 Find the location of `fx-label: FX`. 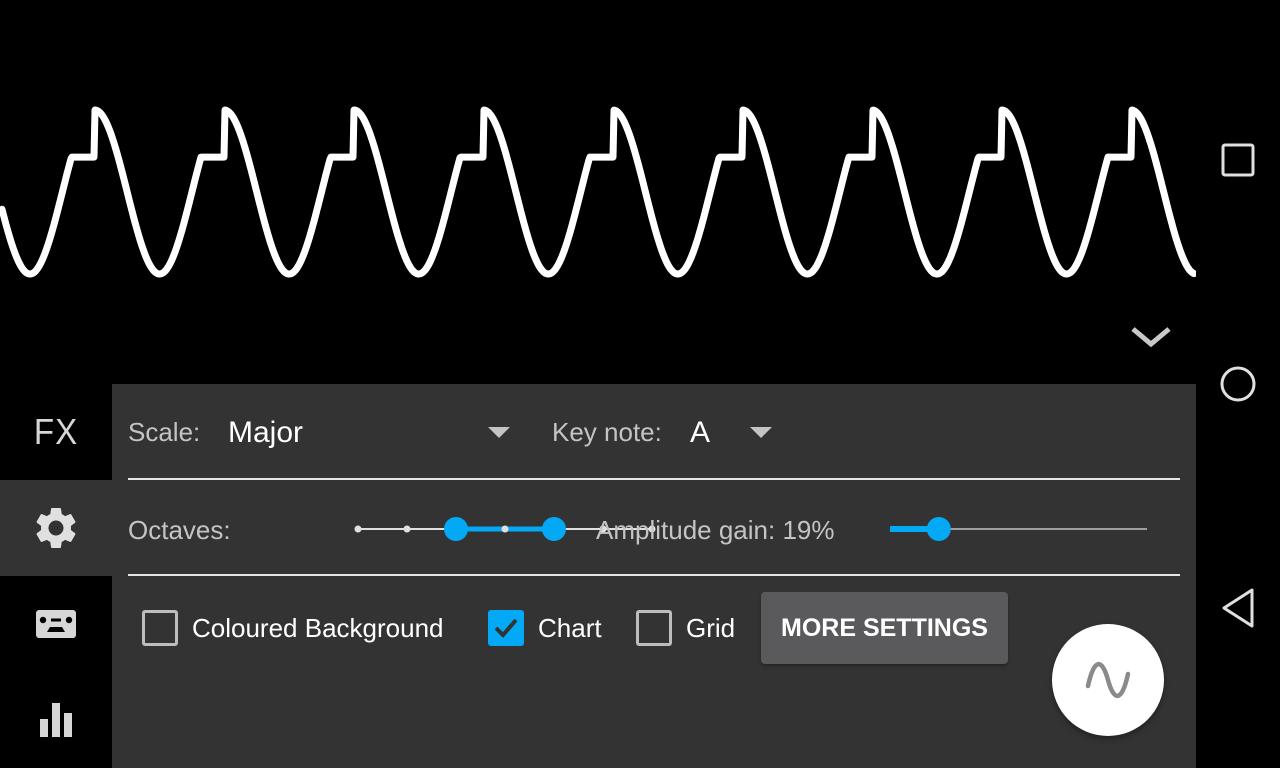

fx-label: FX is located at coordinates (56, 431).